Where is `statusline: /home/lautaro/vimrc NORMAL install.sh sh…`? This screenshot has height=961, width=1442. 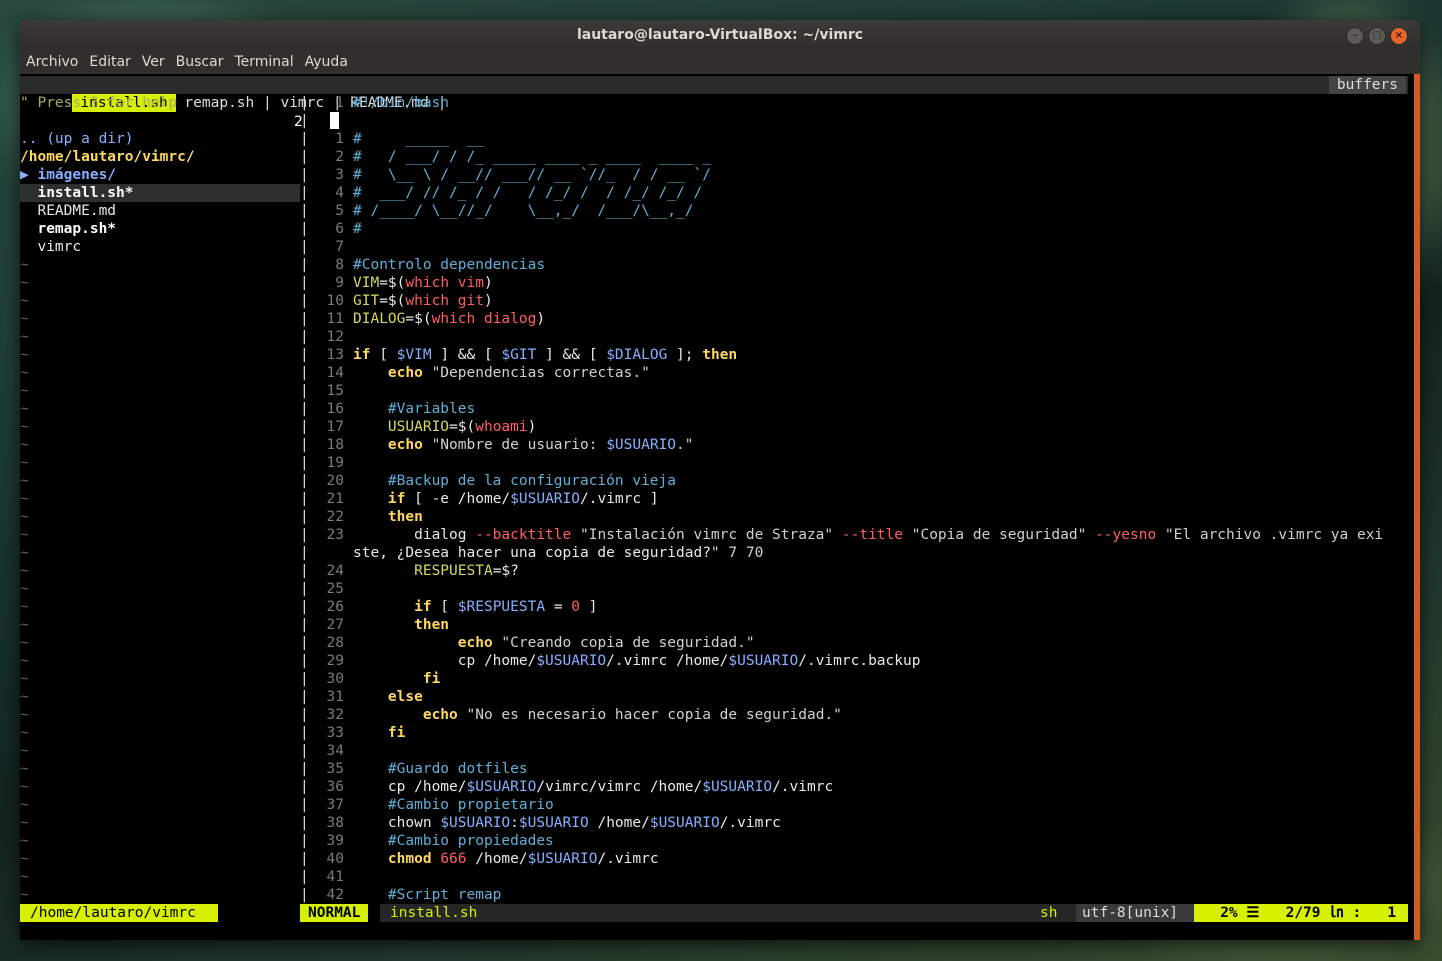 statusline: /home/lautaro/vimrc NORMAL install.sh sh… is located at coordinates (714, 913).